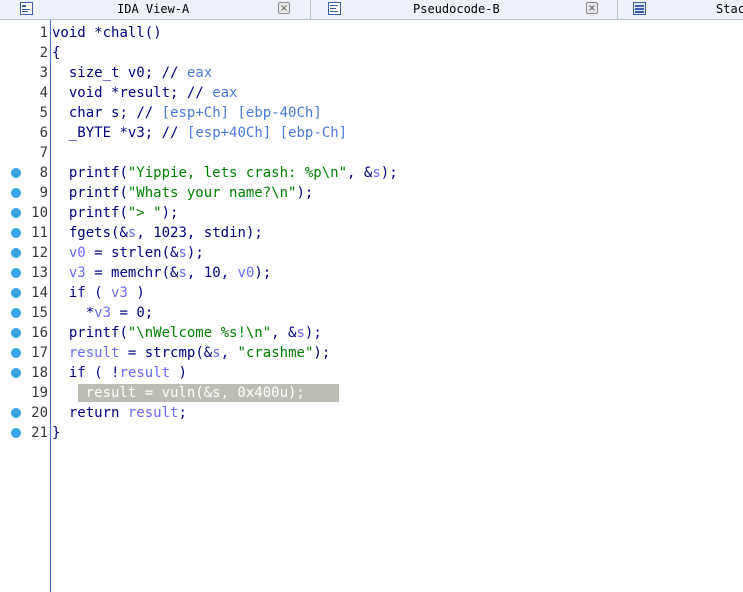  What do you see at coordinates (195, 113) in the screenshot?
I see `code-text: char s; // [esp+Ch] [ebp-40Ch]` at bounding box center [195, 113].